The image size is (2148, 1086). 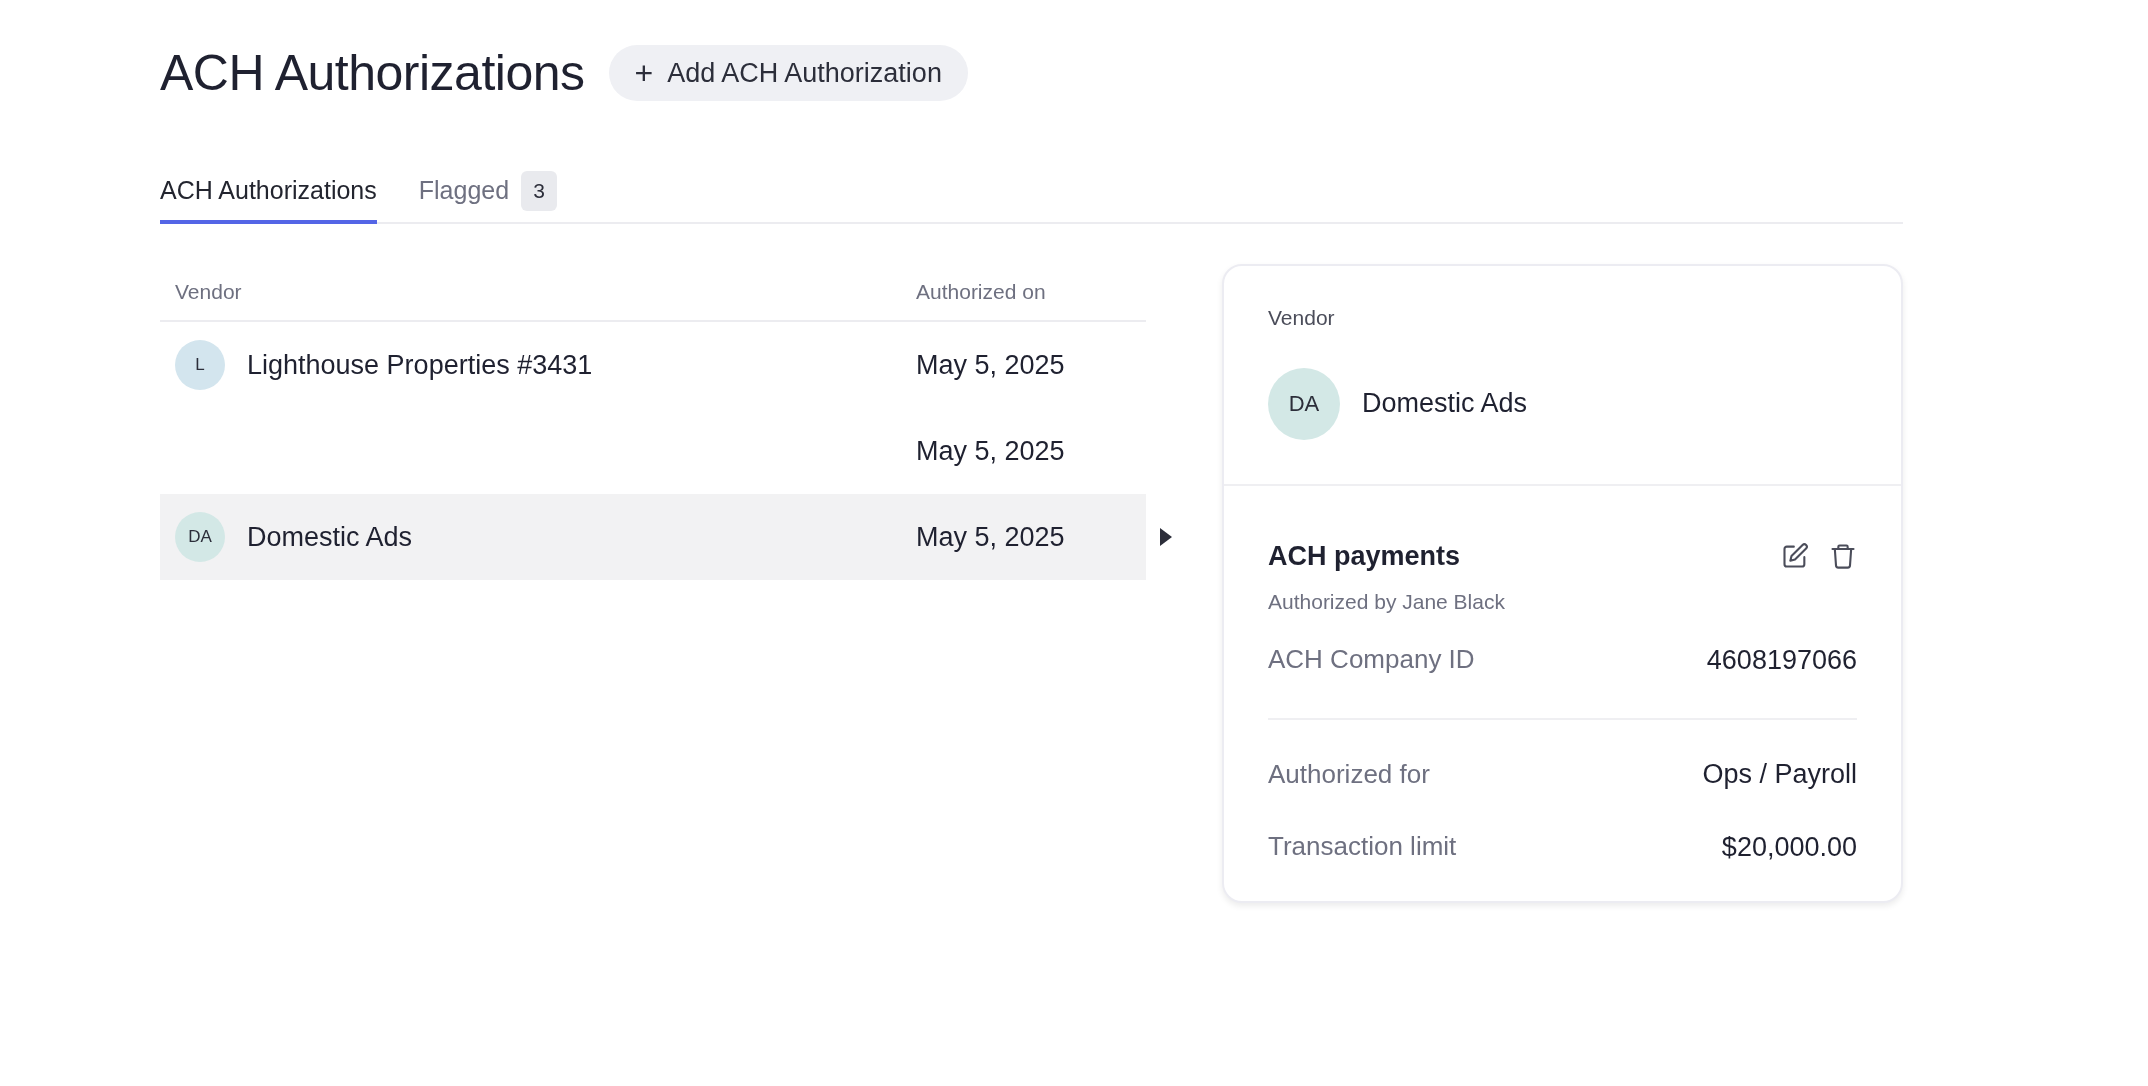 I want to click on section-title: ACH payments, so click(x=1364, y=556).